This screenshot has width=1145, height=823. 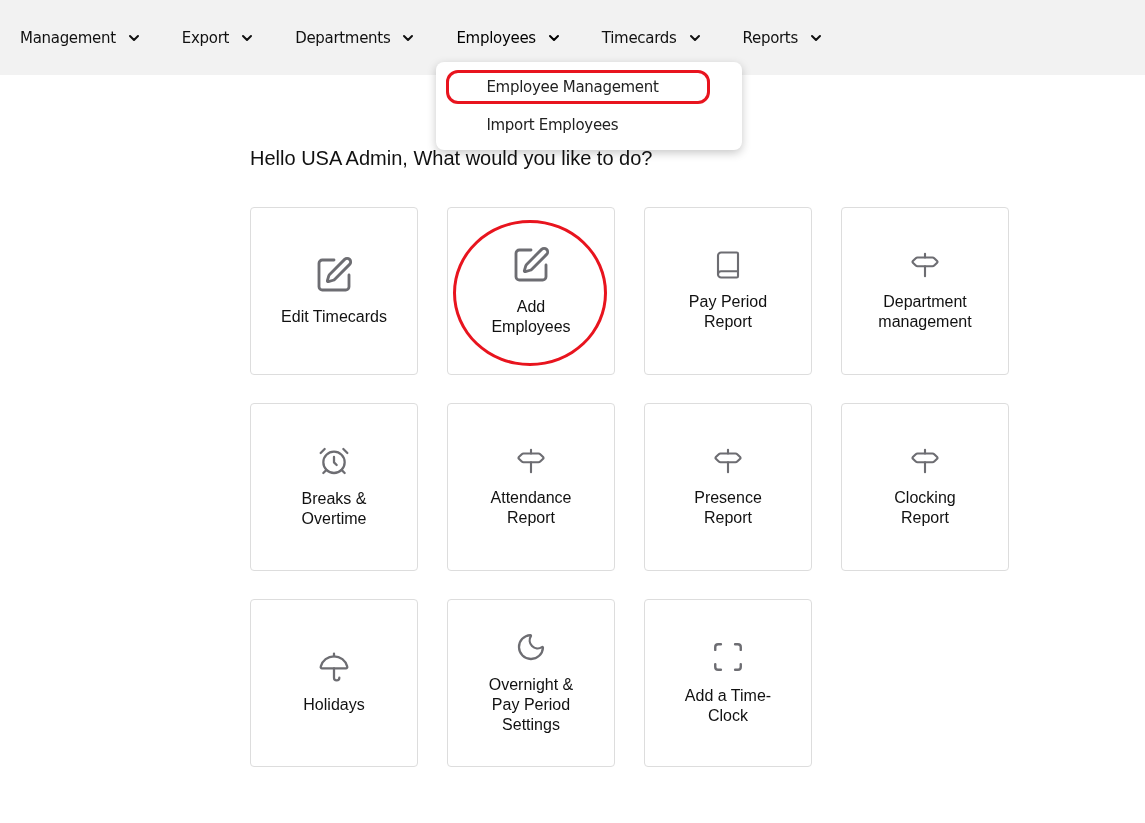 I want to click on tile-label: Clocking Report, so click(x=925, y=508).